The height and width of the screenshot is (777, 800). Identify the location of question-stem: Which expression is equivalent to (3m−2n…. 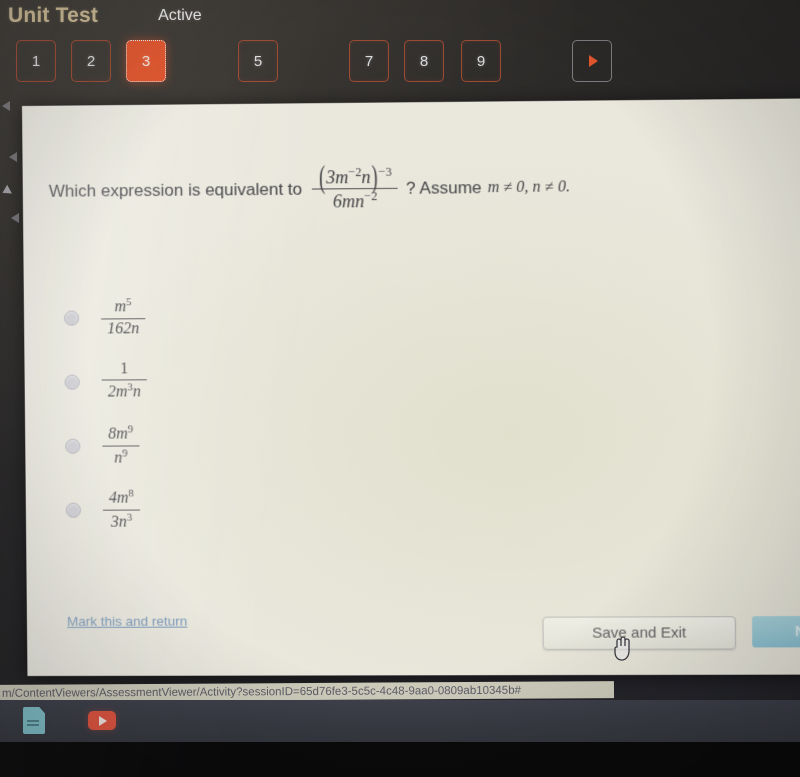
(309, 187).